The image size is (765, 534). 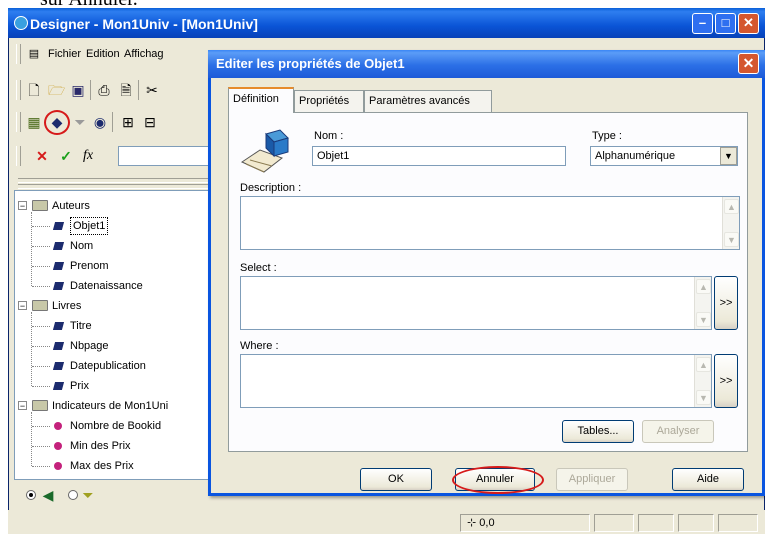 I want to click on where-scrollbar: ▲ ▼, so click(x=702, y=381).